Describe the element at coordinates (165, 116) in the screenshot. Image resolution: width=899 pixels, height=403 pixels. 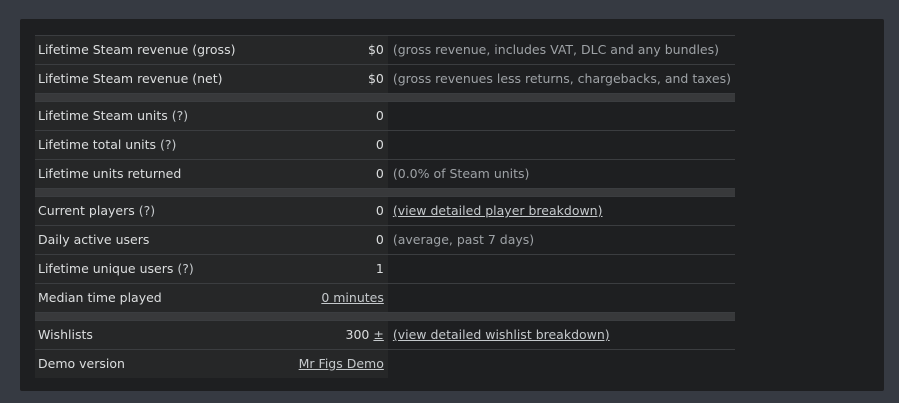
I see `row-label: Lifetime Steam units (?)` at that location.